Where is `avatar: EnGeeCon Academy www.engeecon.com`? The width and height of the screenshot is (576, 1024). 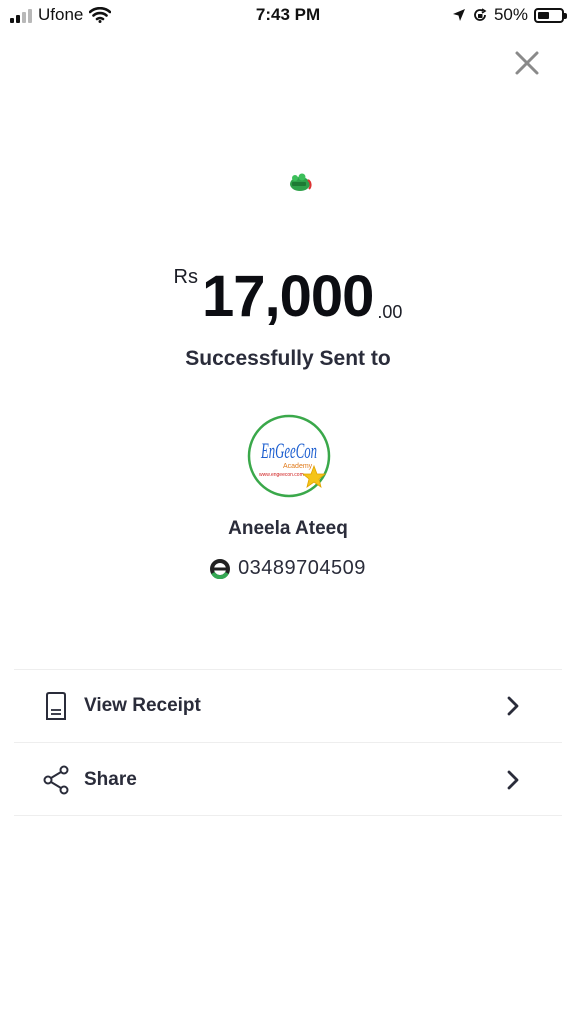 avatar: EnGeeCon Academy www.engeecon.com is located at coordinates (289, 456).